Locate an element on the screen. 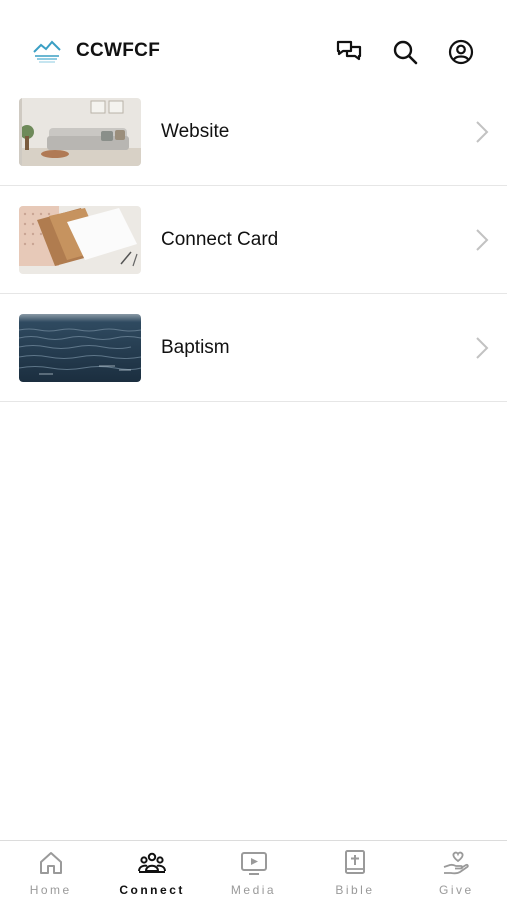  list-item-label: Connect Card is located at coordinates (220, 239).